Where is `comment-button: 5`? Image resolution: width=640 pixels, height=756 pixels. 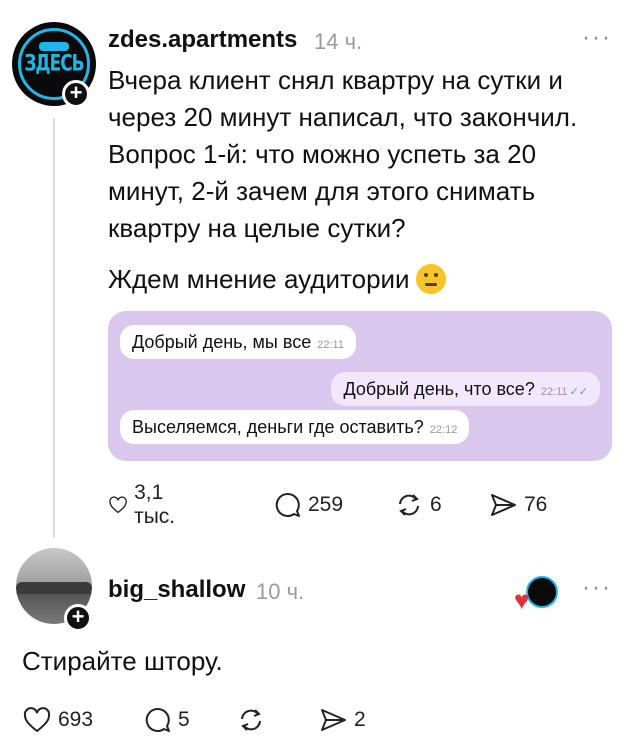 comment-button: 5 is located at coordinates (166, 720).